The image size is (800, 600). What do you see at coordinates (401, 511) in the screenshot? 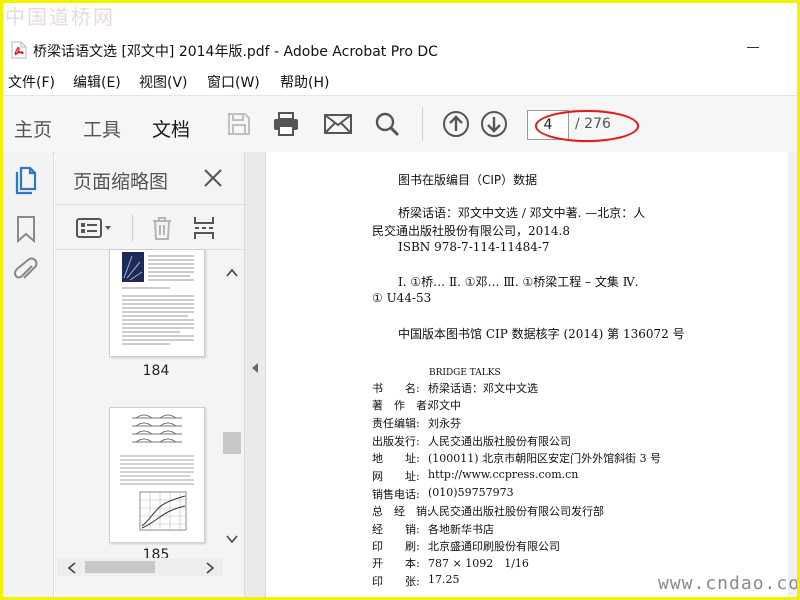
I see `credit-label: 总 经 销:` at bounding box center [401, 511].